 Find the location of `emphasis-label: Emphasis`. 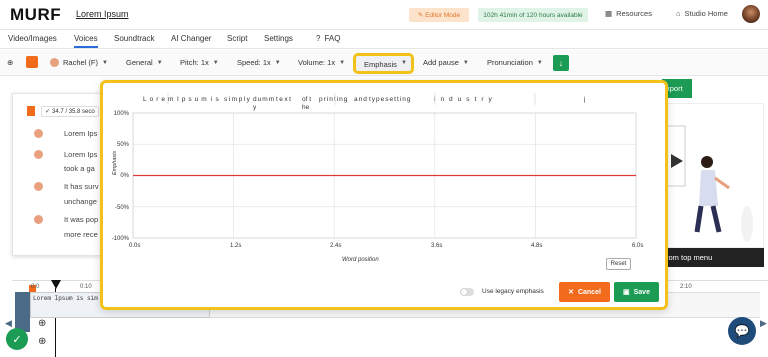

emphasis-label: Emphasis is located at coordinates (380, 64).